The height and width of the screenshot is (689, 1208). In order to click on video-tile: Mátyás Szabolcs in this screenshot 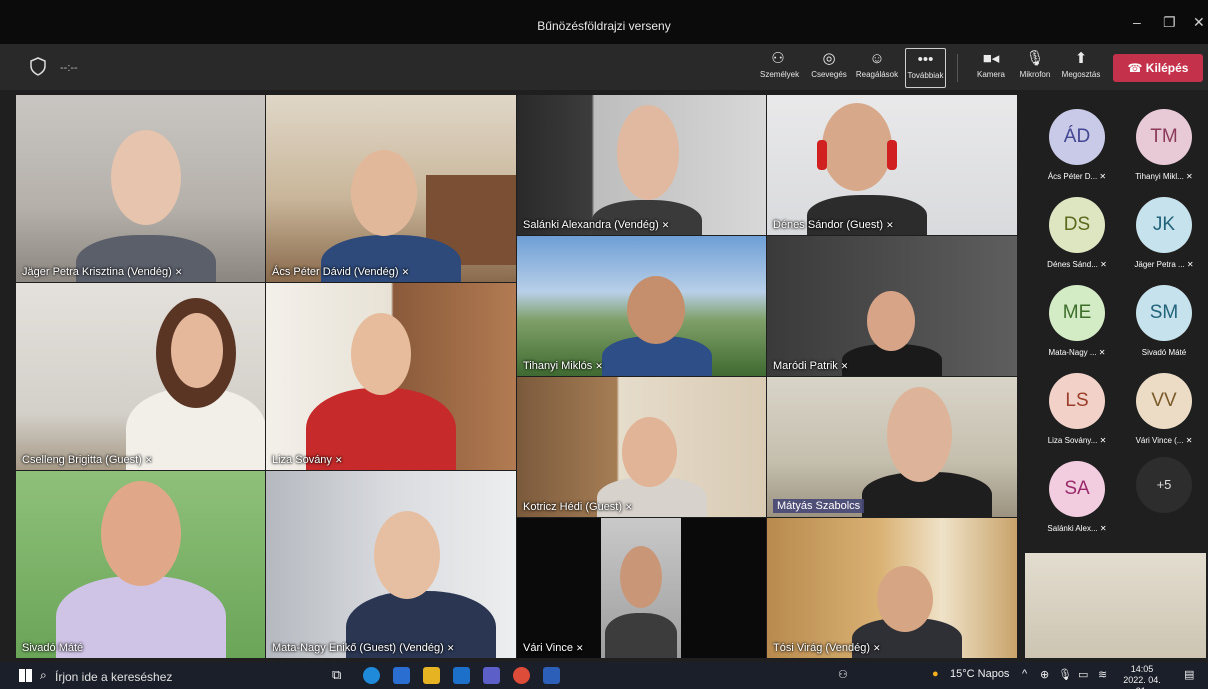, I will do `click(892, 447)`.